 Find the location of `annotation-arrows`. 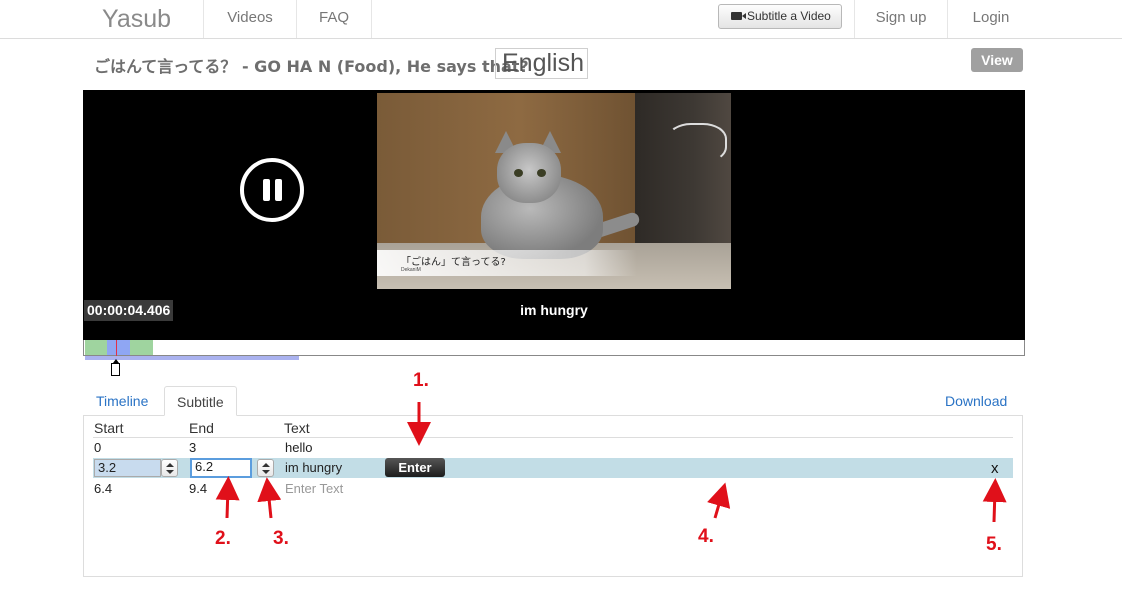

annotation-arrows is located at coordinates (611, 462).